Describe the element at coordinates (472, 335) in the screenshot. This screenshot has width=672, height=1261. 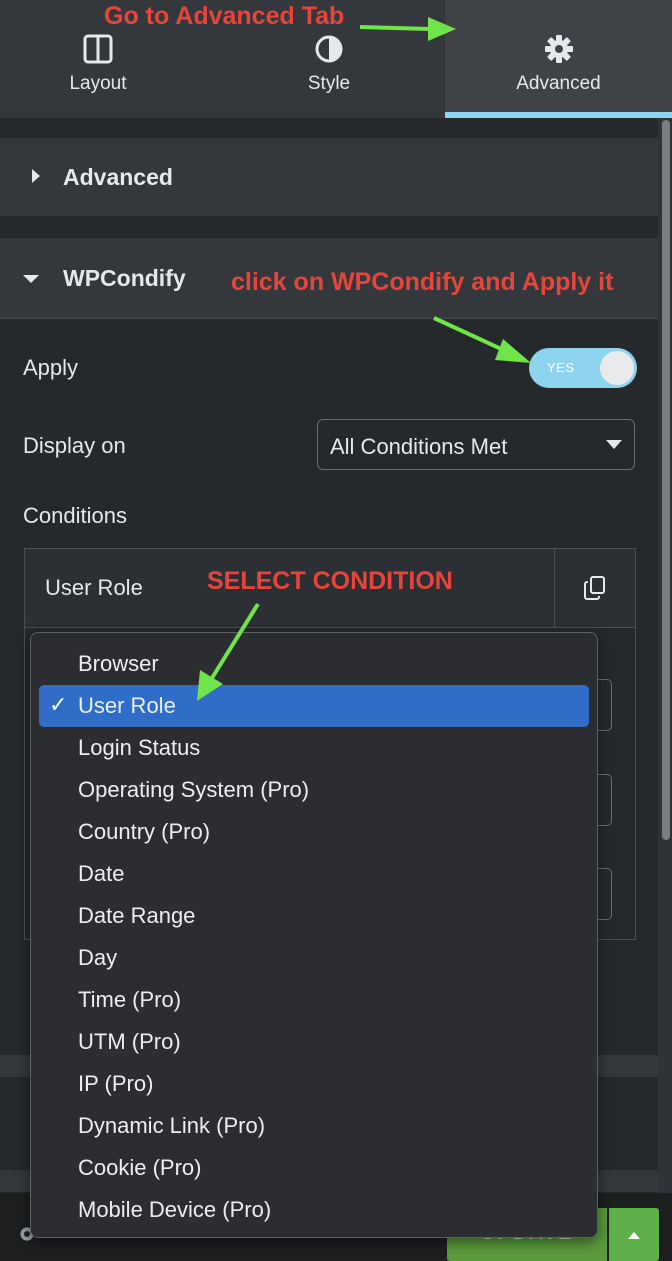
I see `arrow-to-toggle` at that location.